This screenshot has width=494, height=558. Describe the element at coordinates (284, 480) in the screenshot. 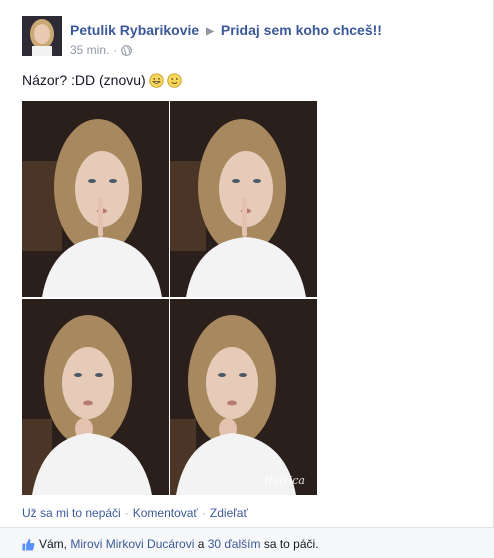

I see `retrica-watermark: Retrica` at that location.